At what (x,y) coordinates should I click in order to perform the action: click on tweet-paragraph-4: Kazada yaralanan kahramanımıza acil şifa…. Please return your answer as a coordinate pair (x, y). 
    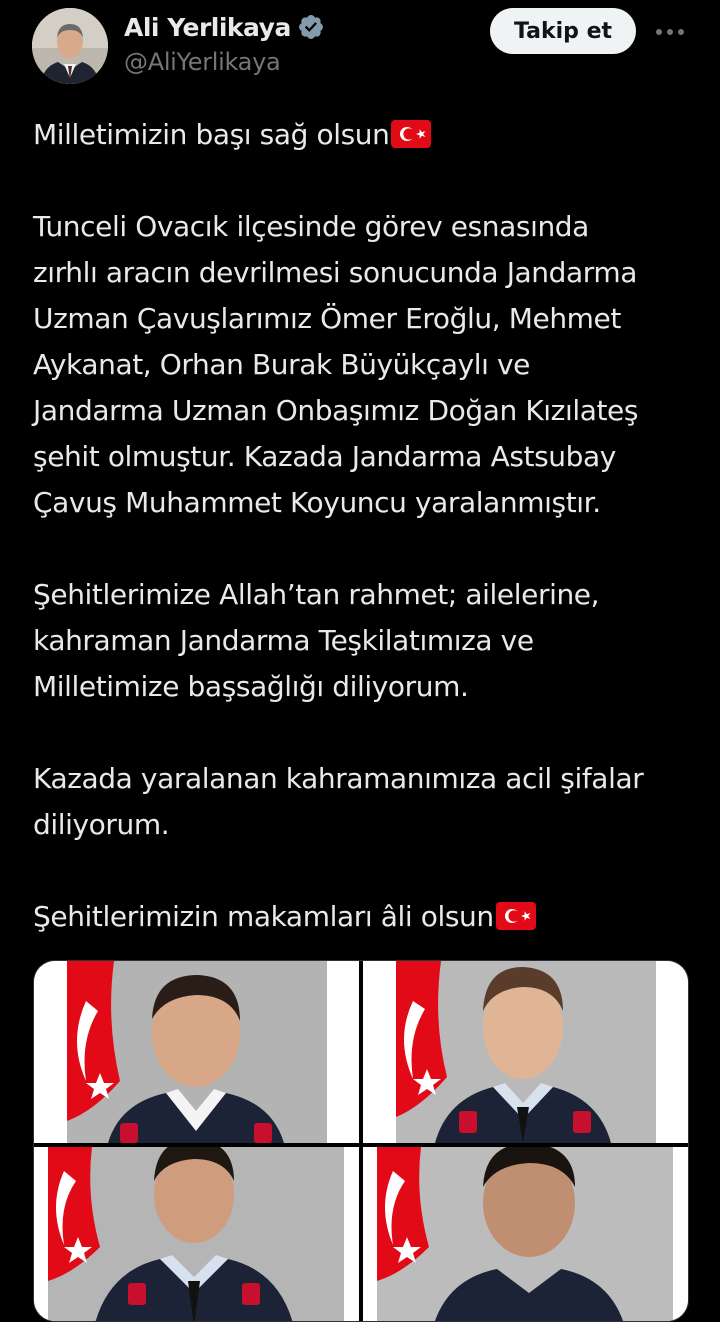
    Looking at the image, I should click on (368, 802).